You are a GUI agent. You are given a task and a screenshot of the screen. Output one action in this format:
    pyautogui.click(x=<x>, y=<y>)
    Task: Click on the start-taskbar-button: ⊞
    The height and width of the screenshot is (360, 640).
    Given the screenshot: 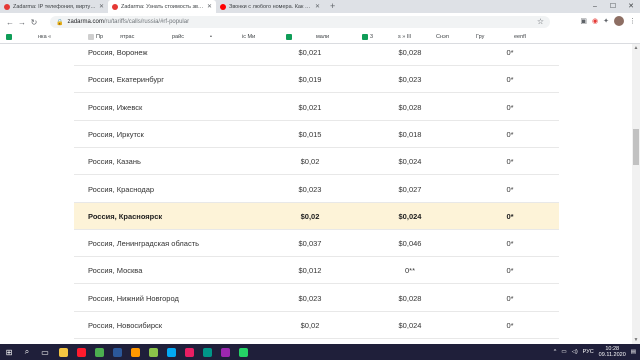 What is the action you would take?
    pyautogui.click(x=9, y=352)
    